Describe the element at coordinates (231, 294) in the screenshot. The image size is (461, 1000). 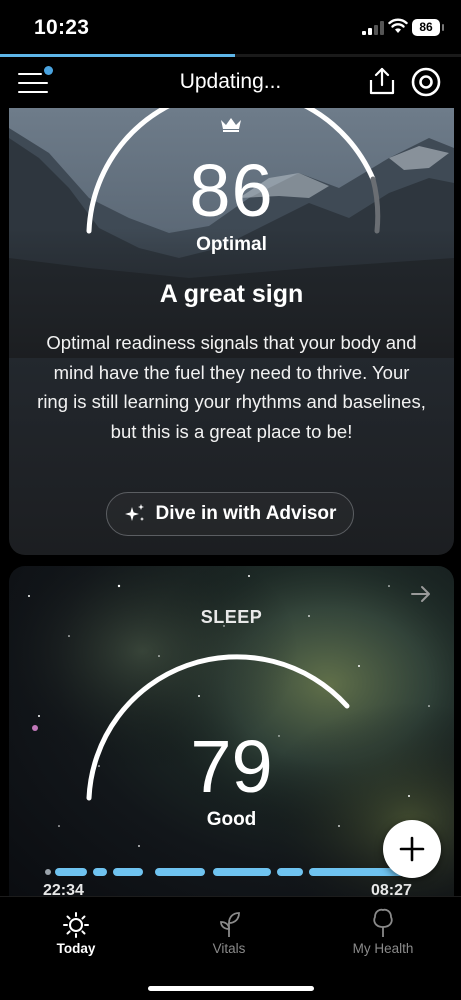
I see `readiness-headline: A great sign` at that location.